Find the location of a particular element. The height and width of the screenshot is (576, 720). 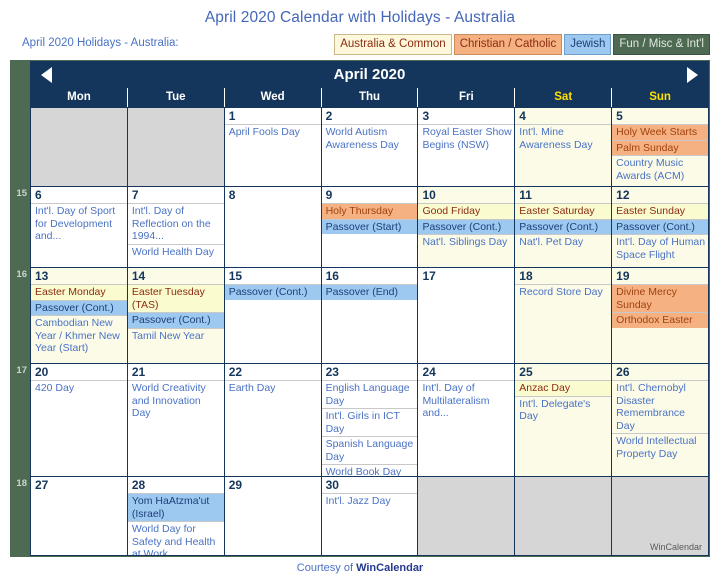

event-item: Record Store Day is located at coordinates (563, 292).